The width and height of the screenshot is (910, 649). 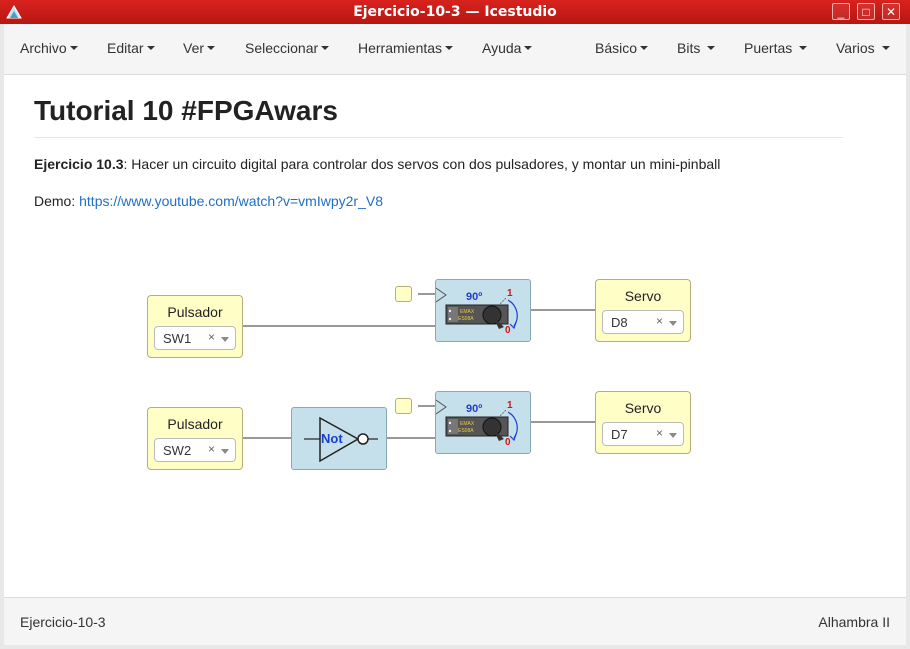 What do you see at coordinates (855, 48) in the screenshot?
I see `menu-label: Varios` at bounding box center [855, 48].